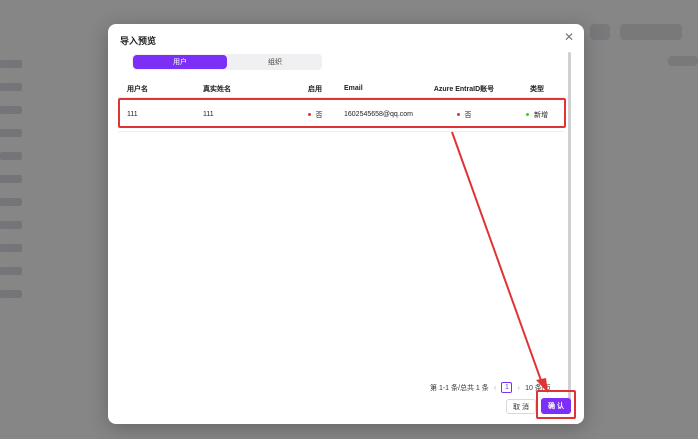 This screenshot has width=698, height=439. I want to click on page-number: 1, so click(507, 387).